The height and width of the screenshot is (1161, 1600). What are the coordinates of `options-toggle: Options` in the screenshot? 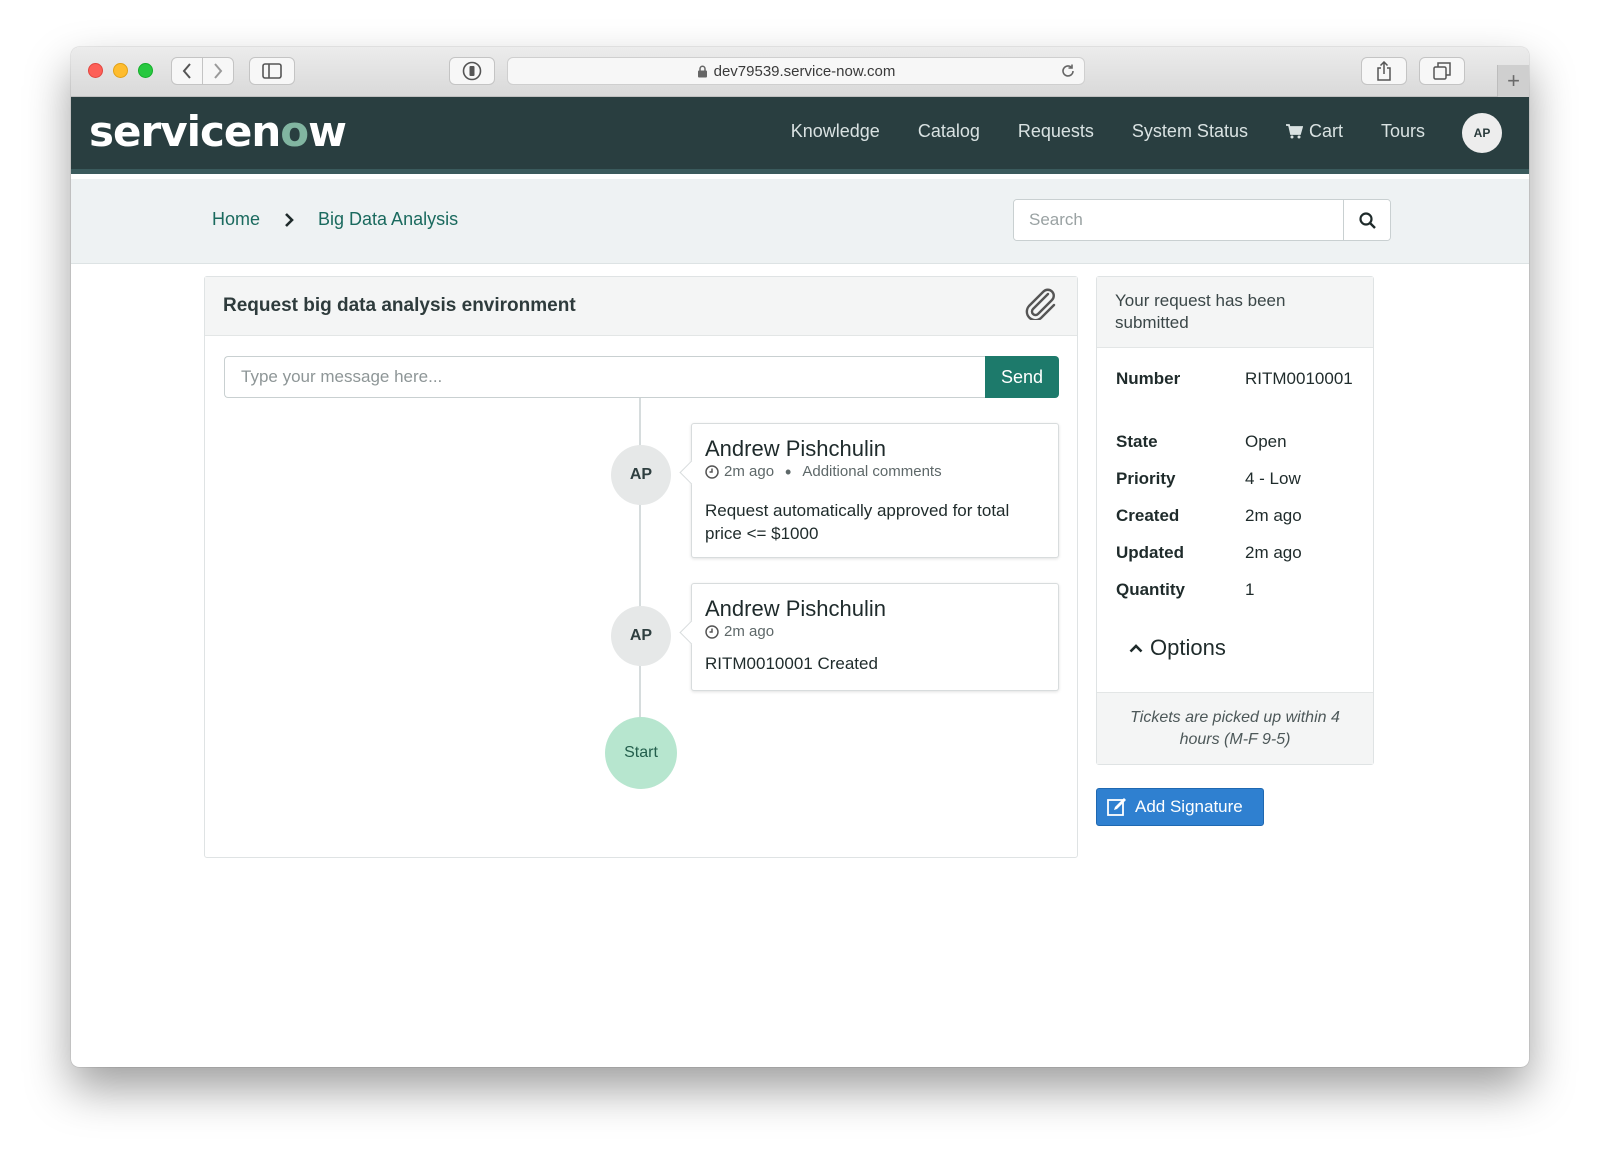 It's located at (1177, 648).